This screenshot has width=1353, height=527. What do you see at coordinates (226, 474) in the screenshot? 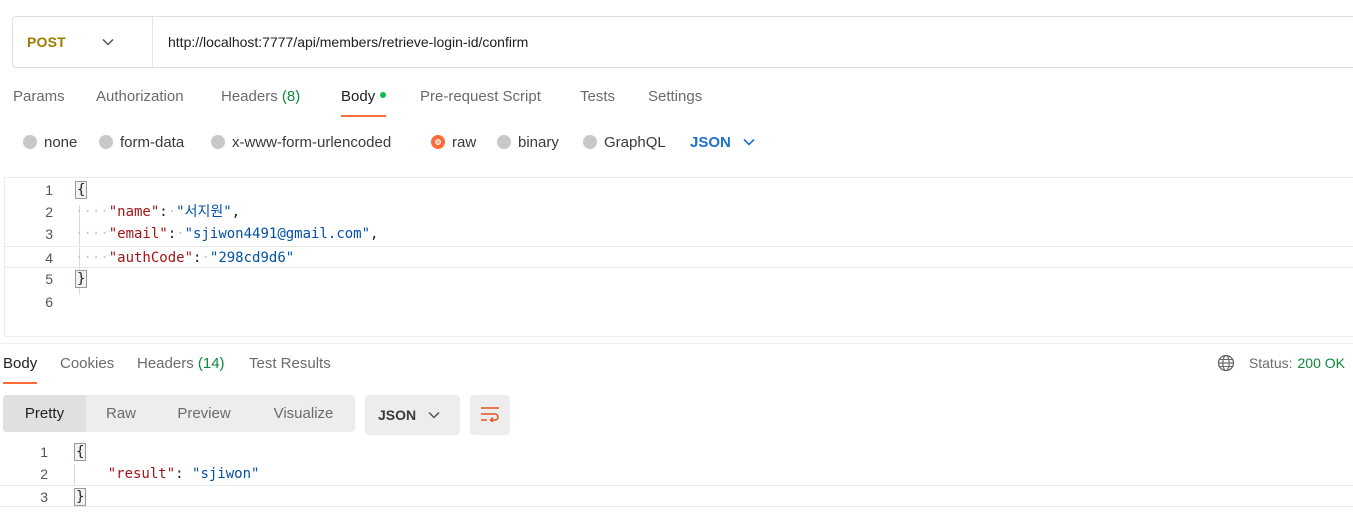
I see `json-value: "sjiwon"` at bounding box center [226, 474].